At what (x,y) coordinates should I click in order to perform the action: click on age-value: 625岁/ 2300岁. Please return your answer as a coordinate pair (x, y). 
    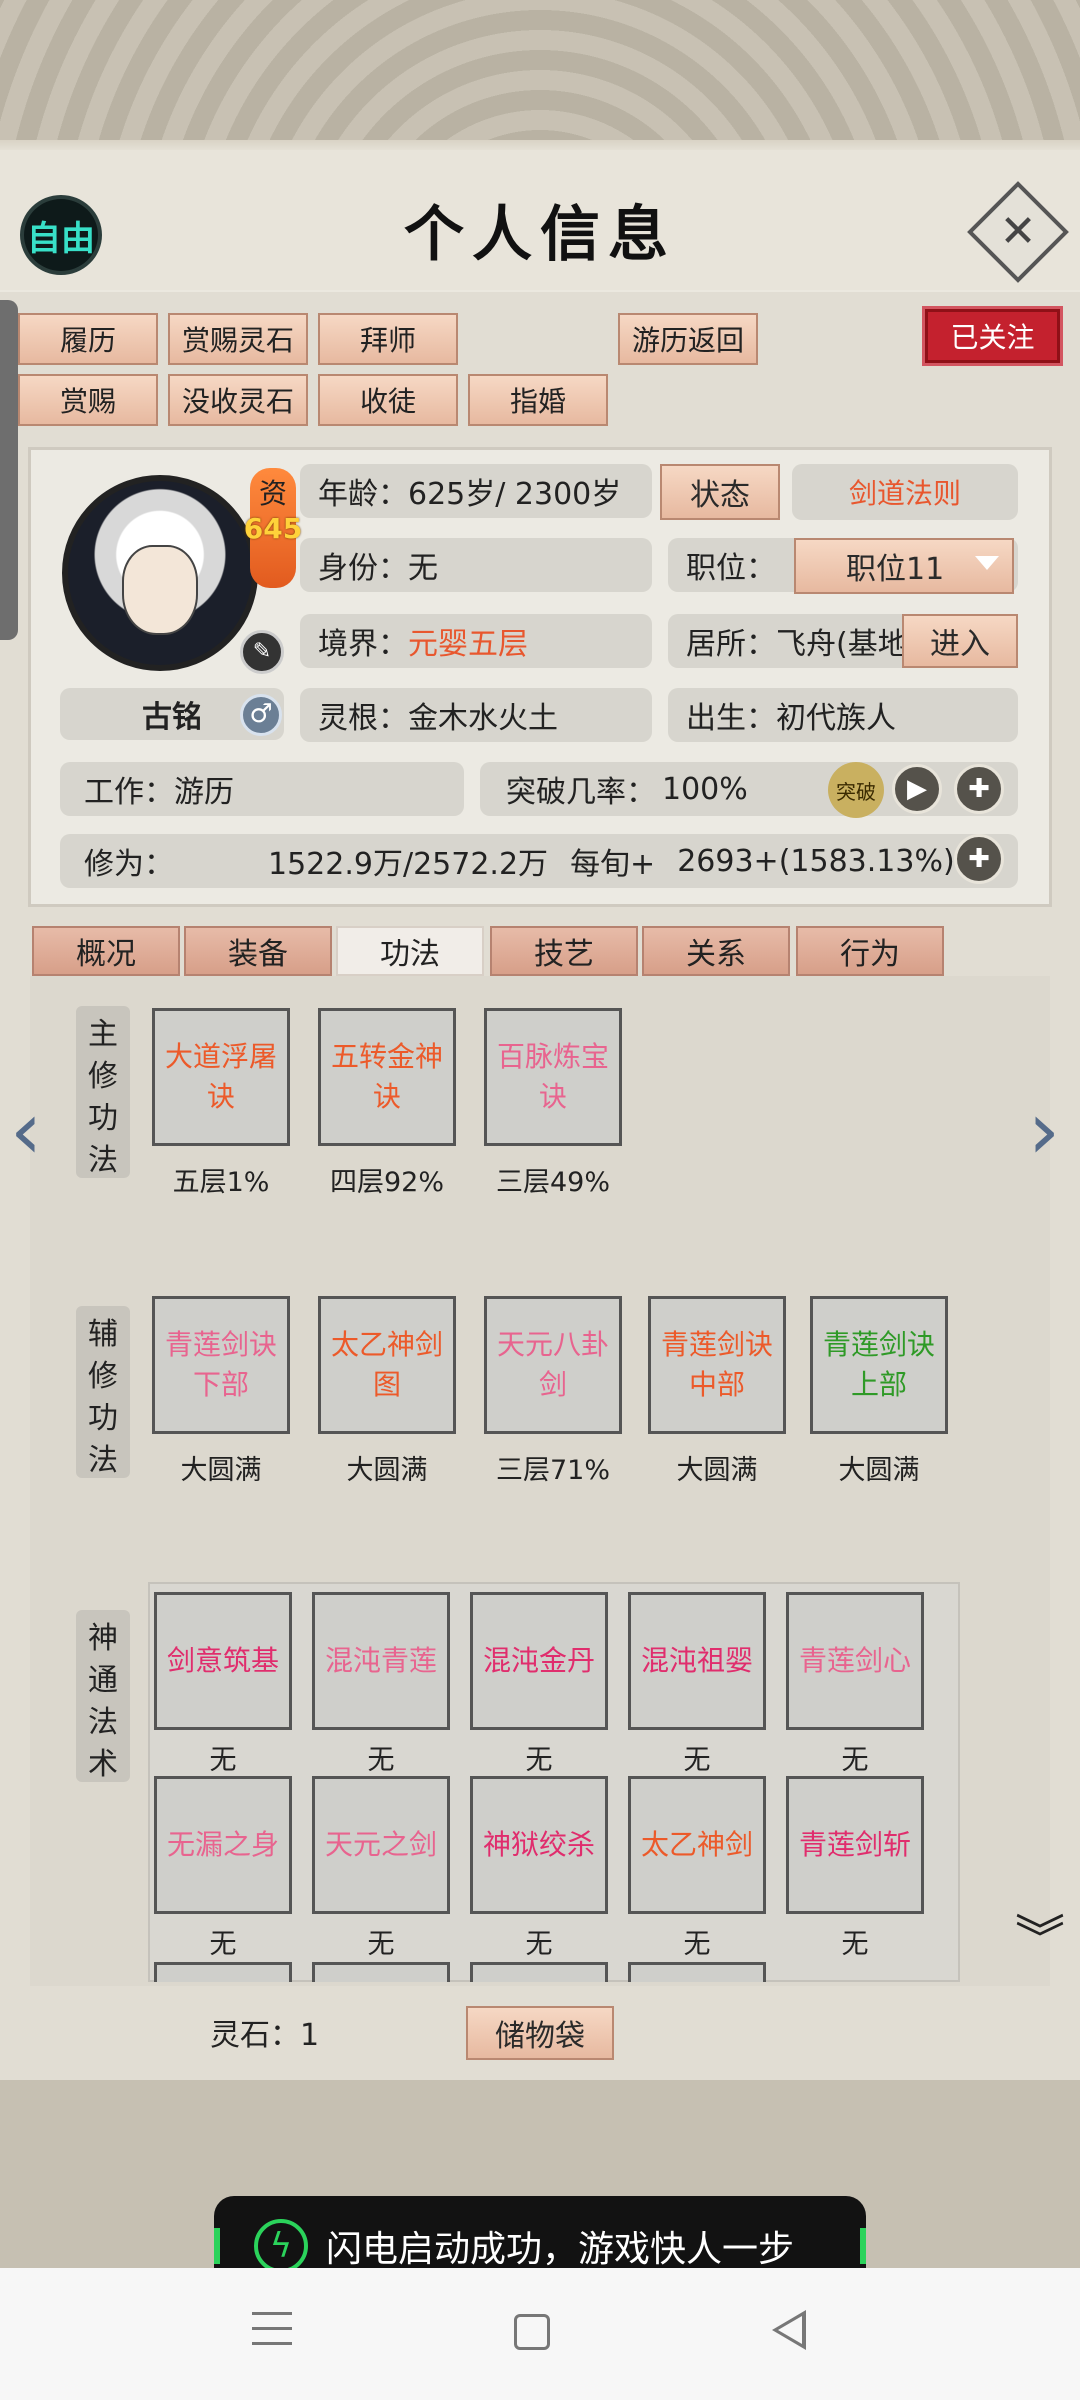
    Looking at the image, I should click on (515, 494).